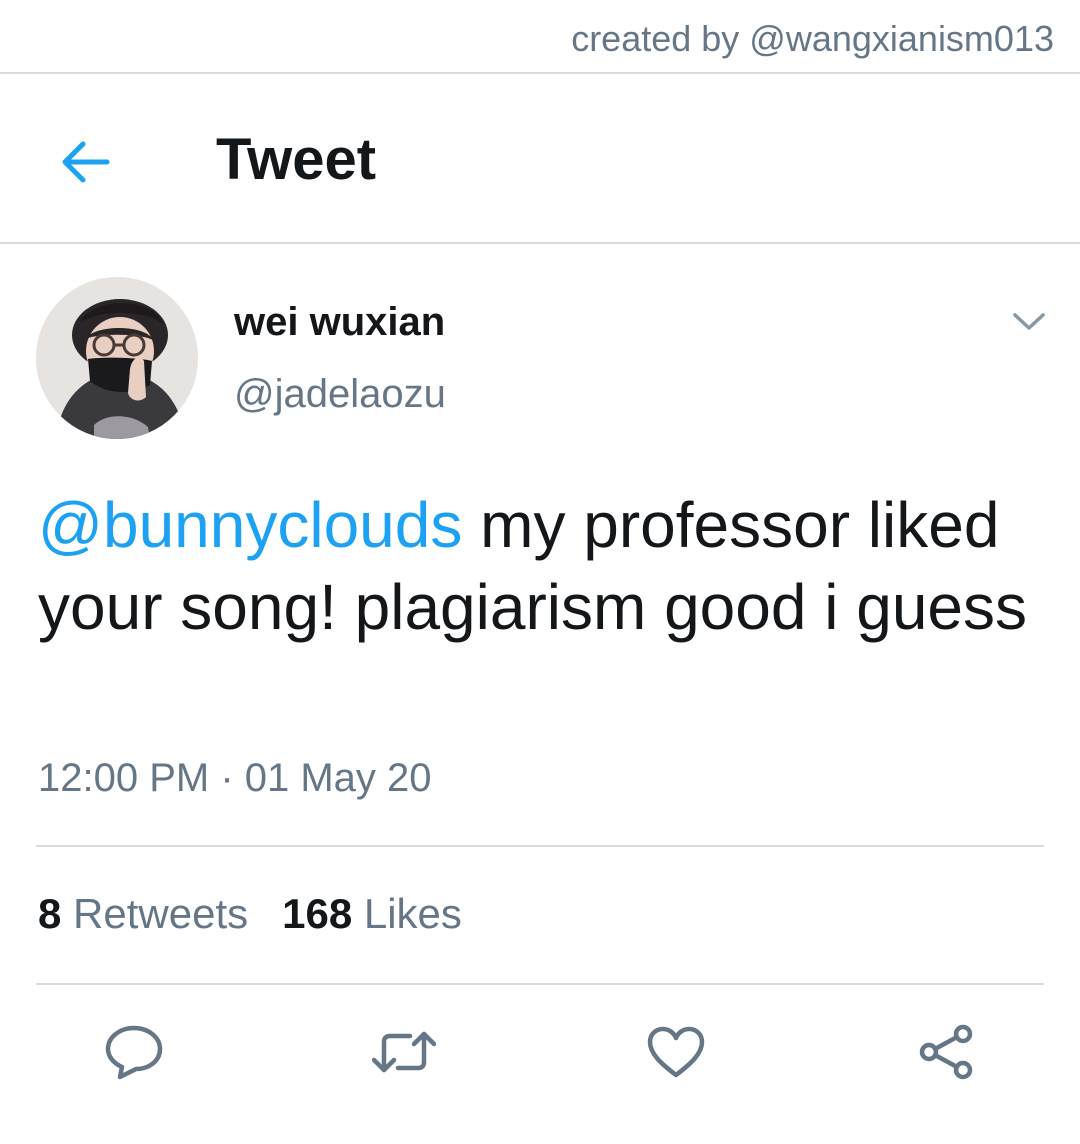 The height and width of the screenshot is (1144, 1080). I want to click on mention-link: @bunnyclouds, so click(250, 525).